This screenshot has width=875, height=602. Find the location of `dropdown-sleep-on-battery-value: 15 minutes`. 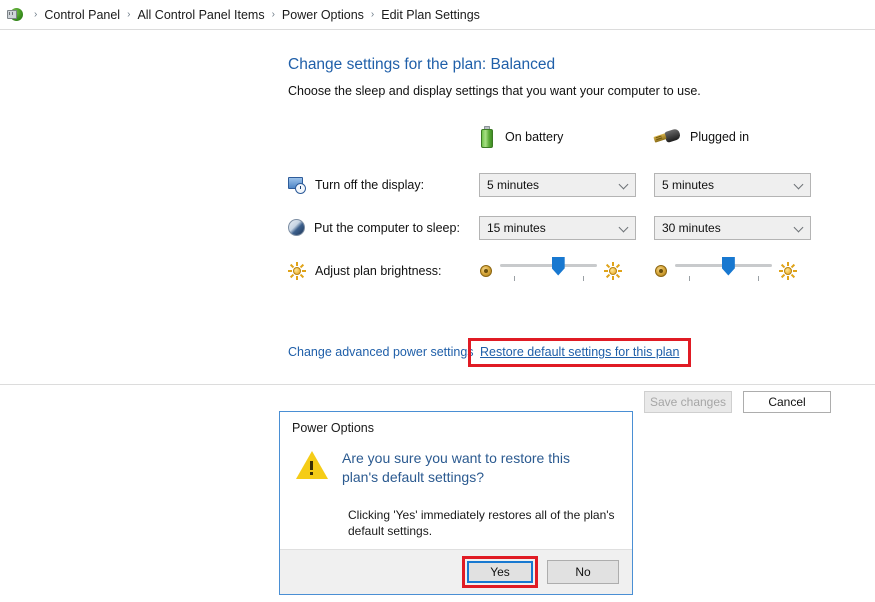

dropdown-sleep-on-battery-value: 15 minutes is located at coordinates (516, 227).